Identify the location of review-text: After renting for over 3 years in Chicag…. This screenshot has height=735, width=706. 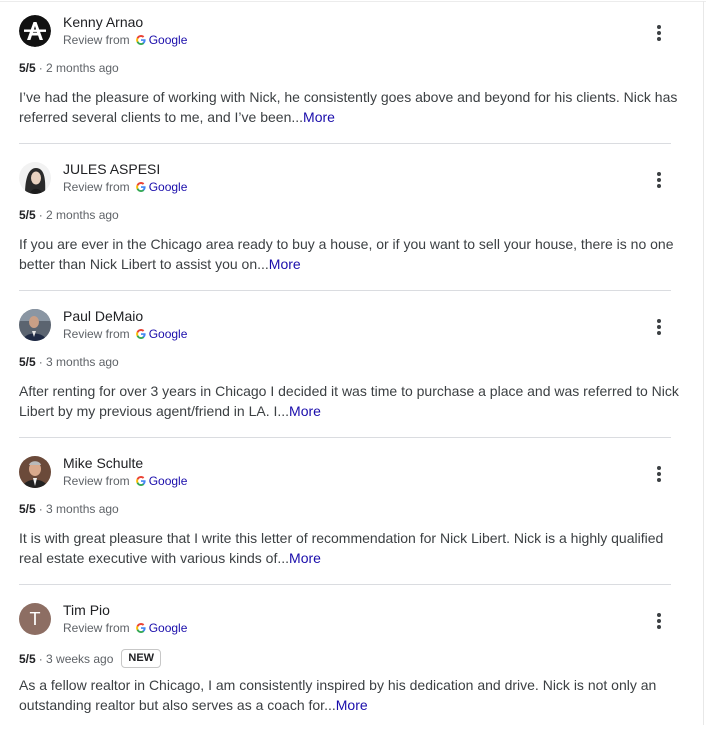
(349, 401).